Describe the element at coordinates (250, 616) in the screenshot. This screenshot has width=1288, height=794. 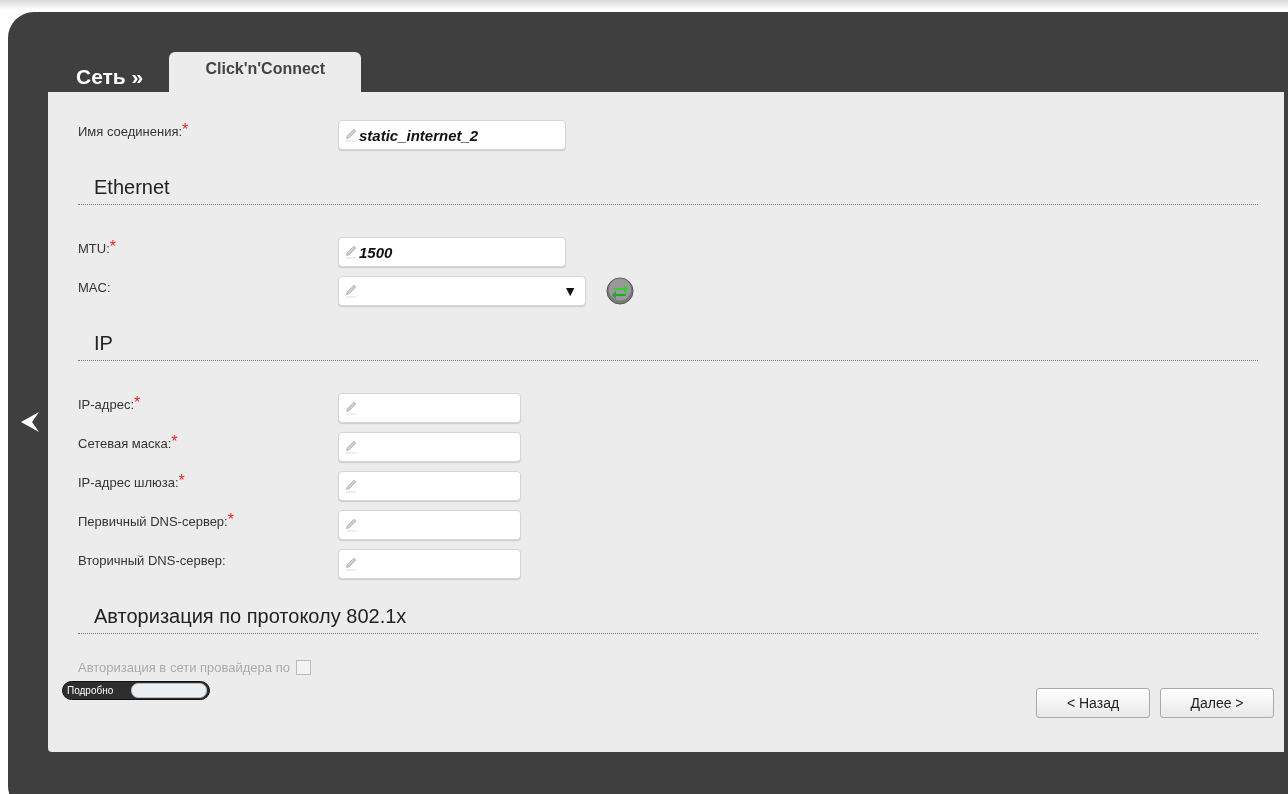
I see `section-heading: Авторизация по протоколу 802.1x` at that location.